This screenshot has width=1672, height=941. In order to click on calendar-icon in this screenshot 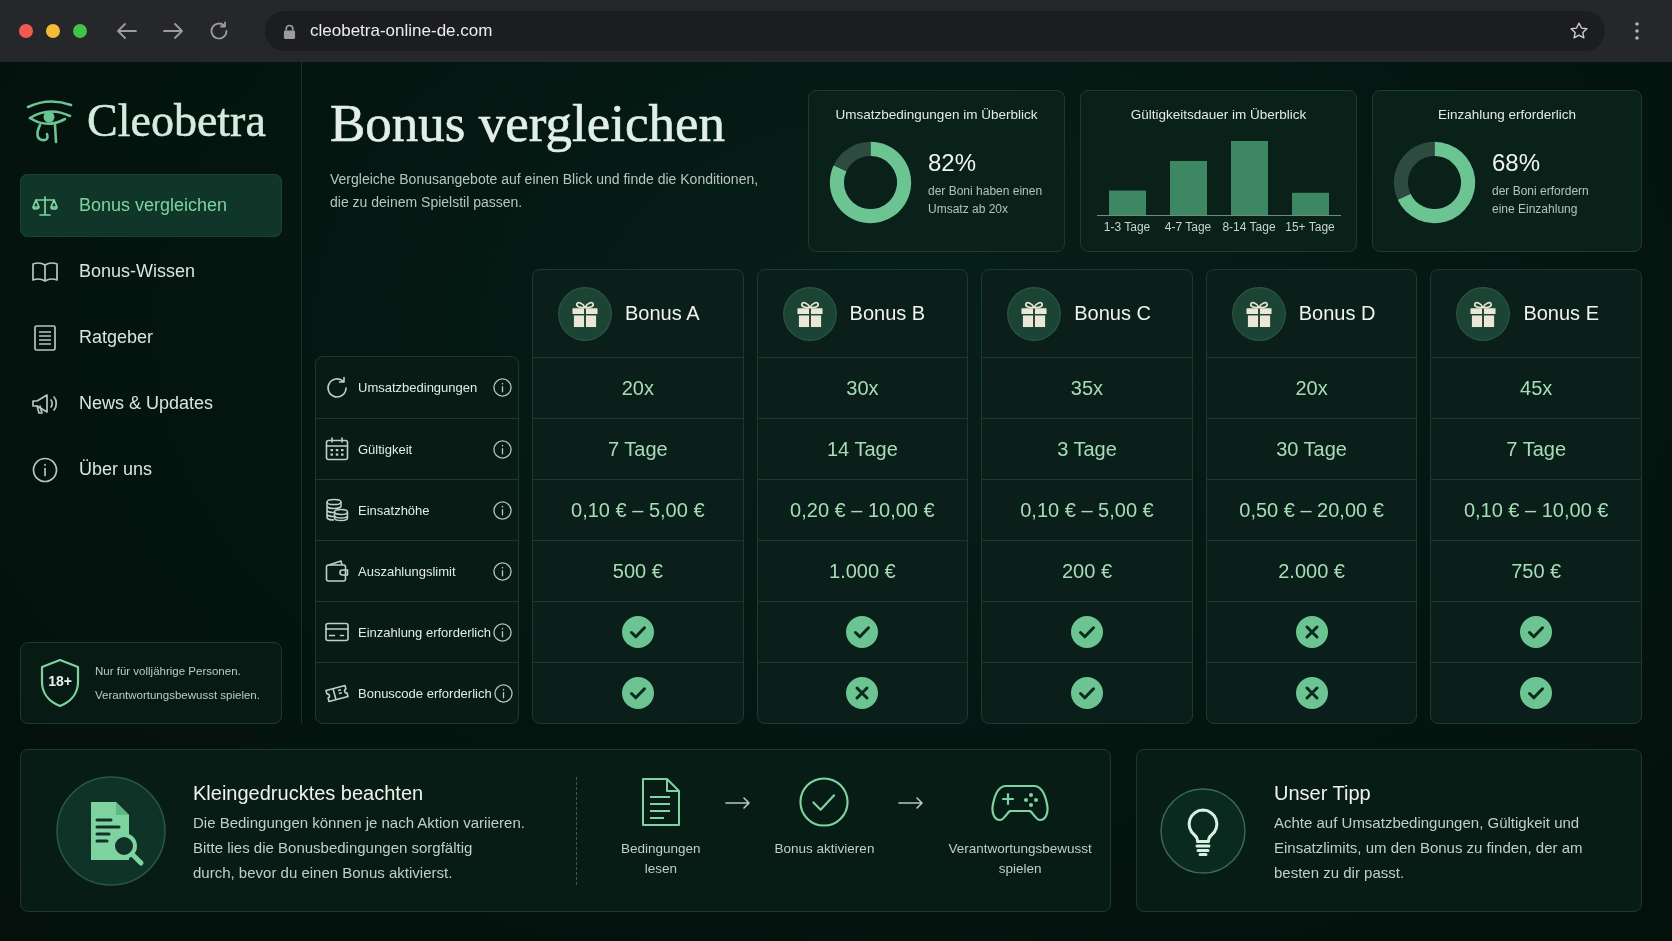, I will do `click(337, 449)`.